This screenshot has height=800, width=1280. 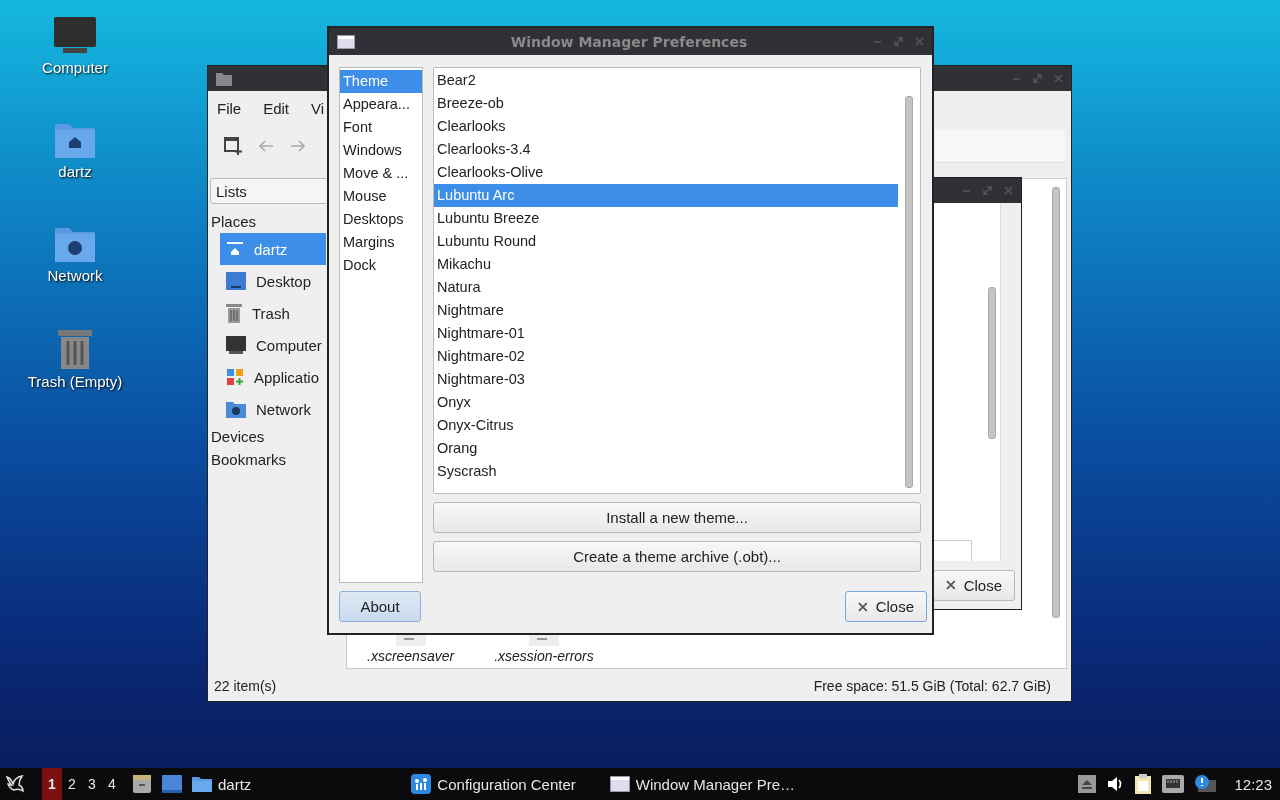 I want to click on file-name: .xscreensaver, so click(x=411, y=656).